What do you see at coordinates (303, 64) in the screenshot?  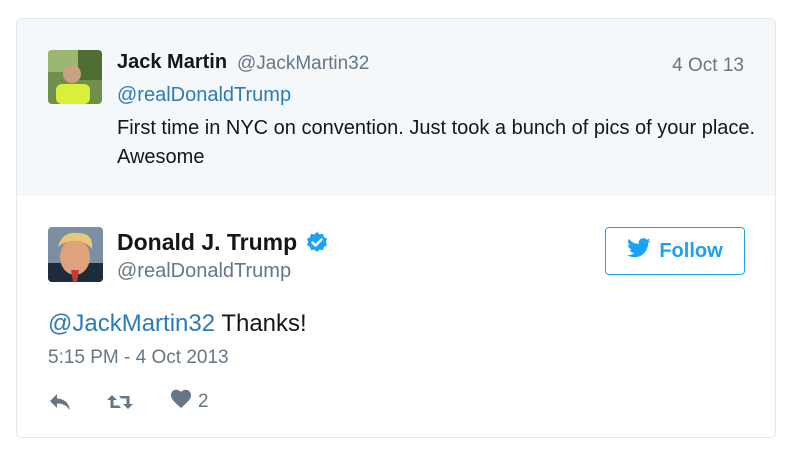 I see `parent-author-handle: @JackMartin32` at bounding box center [303, 64].